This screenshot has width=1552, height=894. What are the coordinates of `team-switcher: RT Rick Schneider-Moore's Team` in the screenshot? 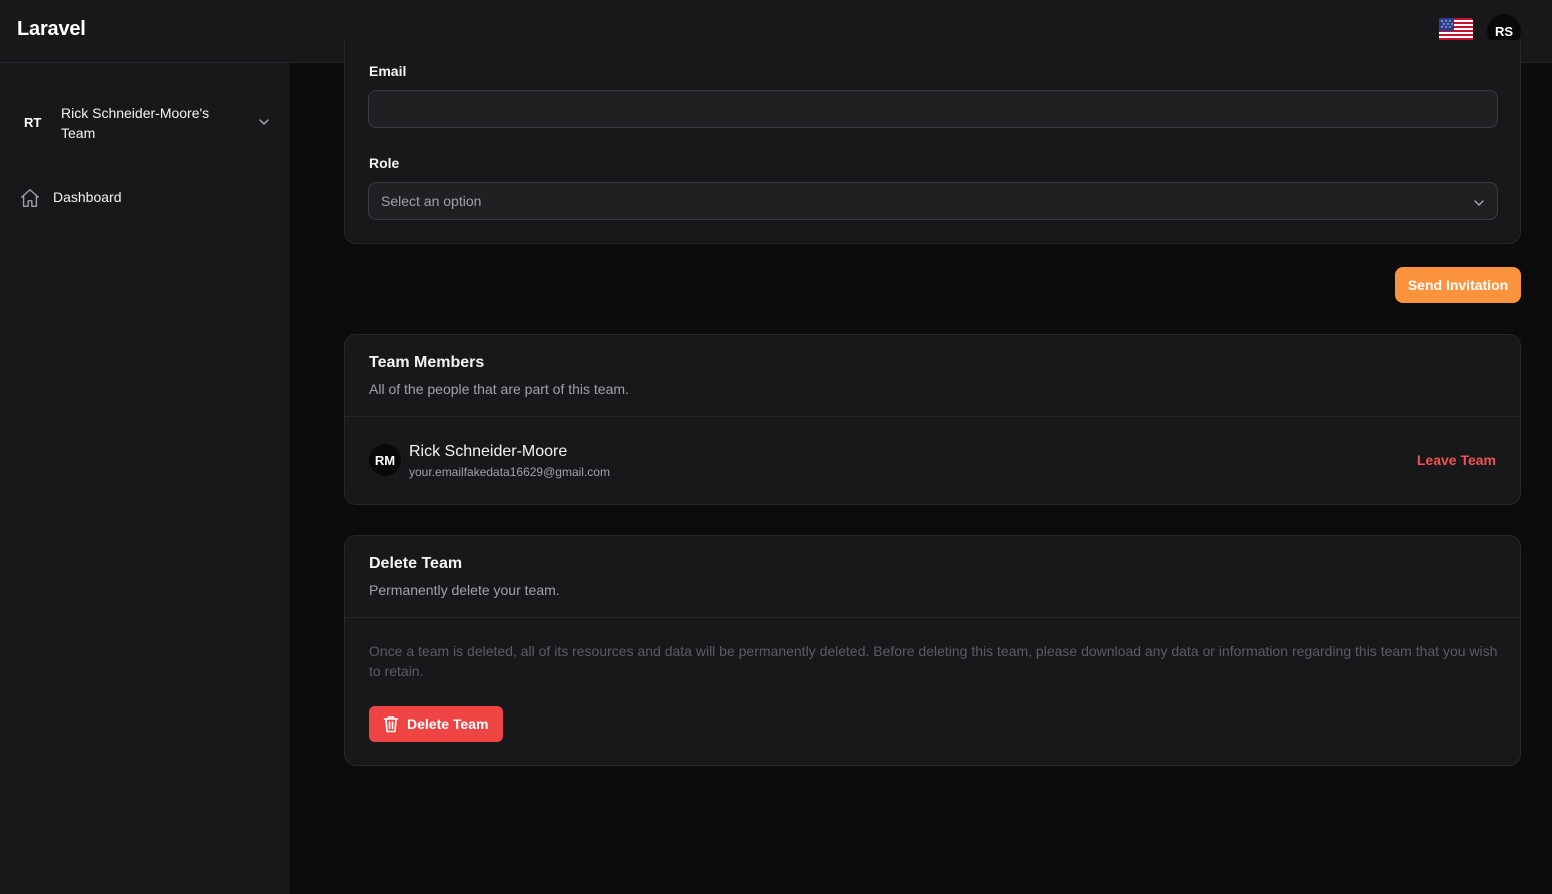 It's located at (145, 122).